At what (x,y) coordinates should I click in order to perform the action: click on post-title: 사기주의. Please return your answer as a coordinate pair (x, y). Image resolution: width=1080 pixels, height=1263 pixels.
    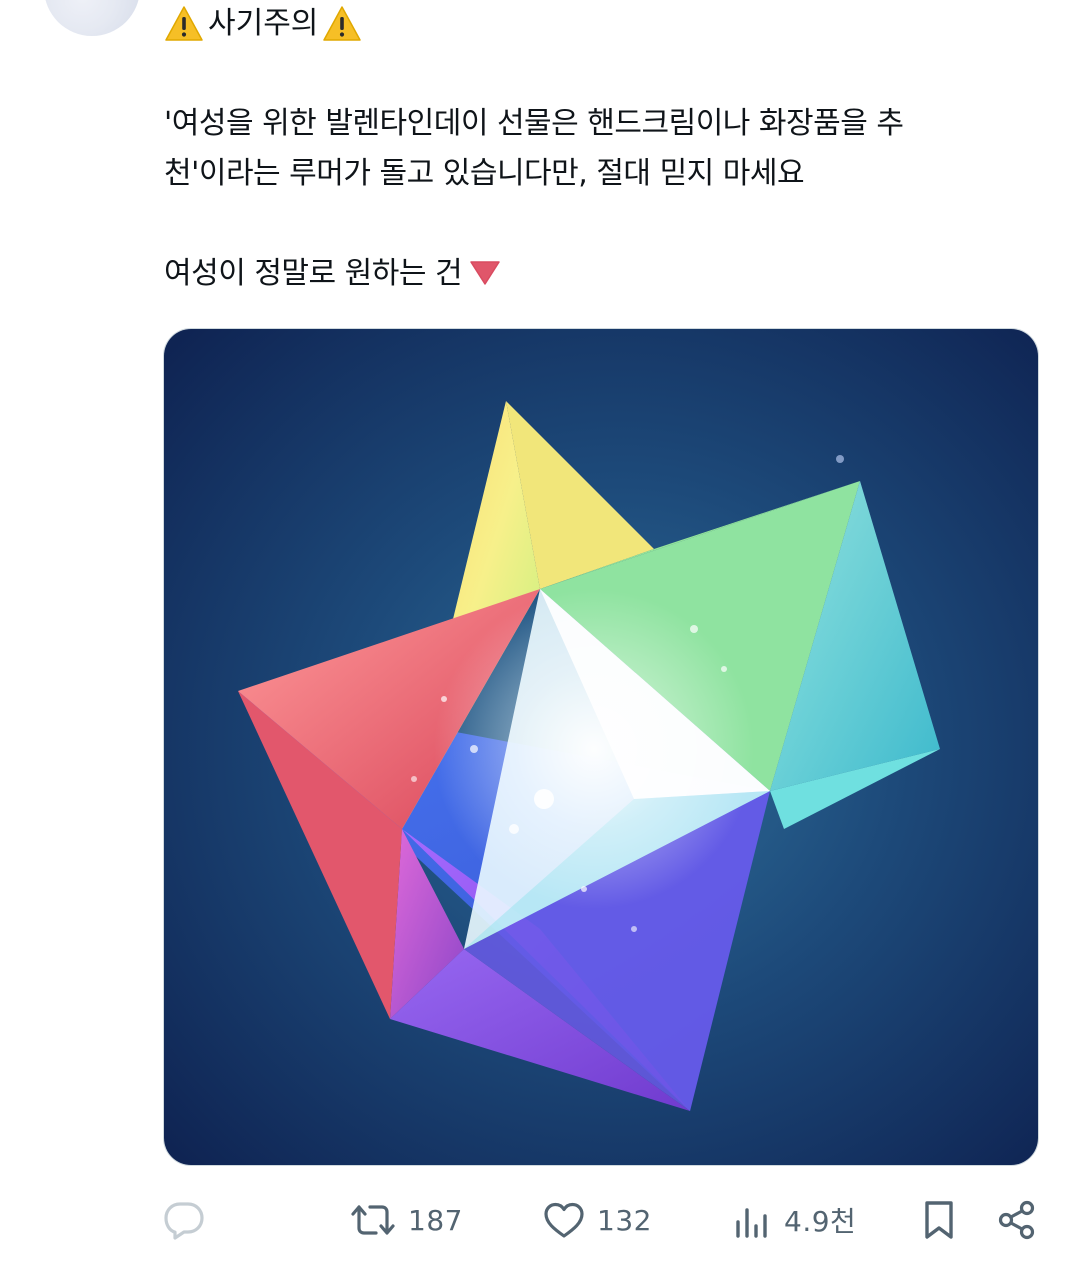
    Looking at the image, I should click on (263, 24).